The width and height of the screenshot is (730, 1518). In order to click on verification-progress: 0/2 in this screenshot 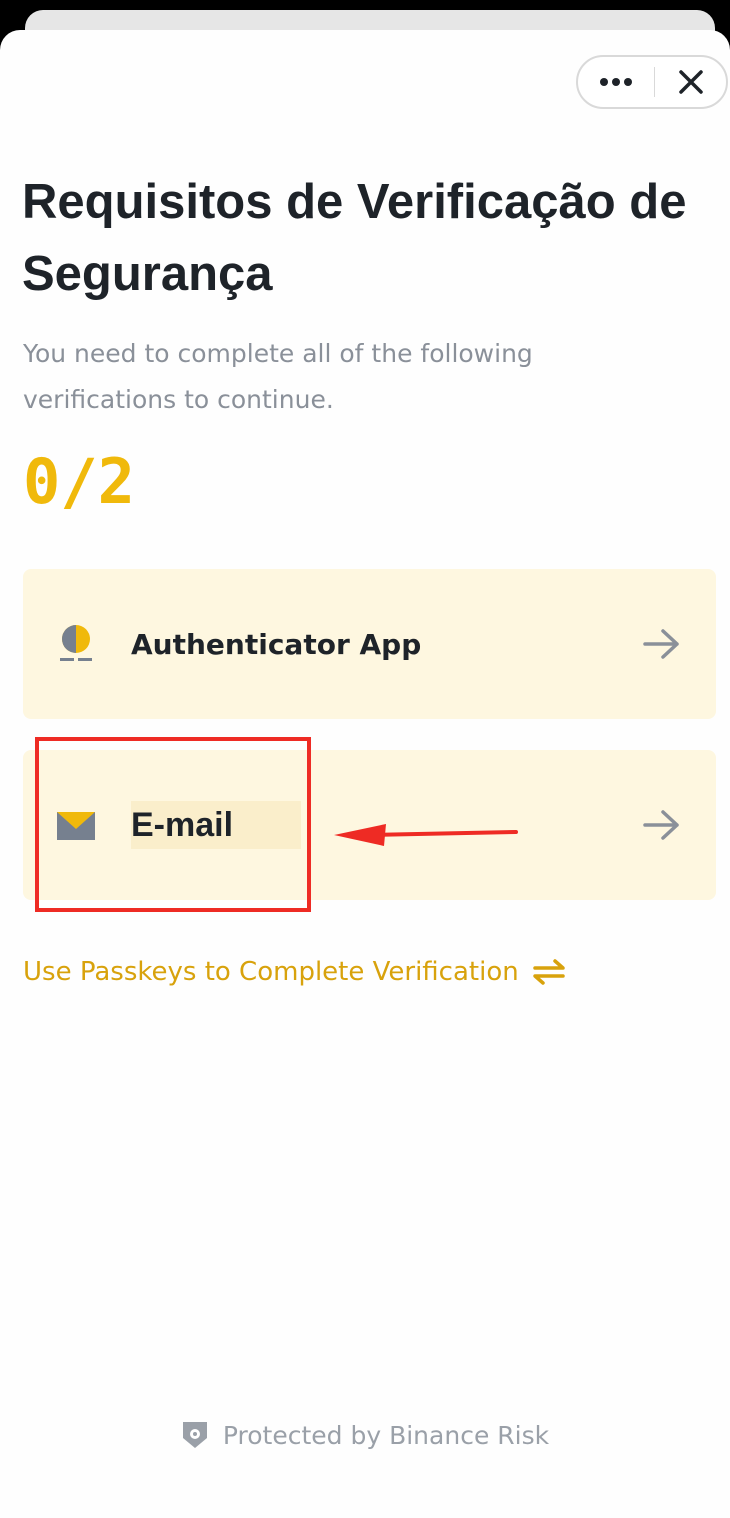, I will do `click(79, 481)`.